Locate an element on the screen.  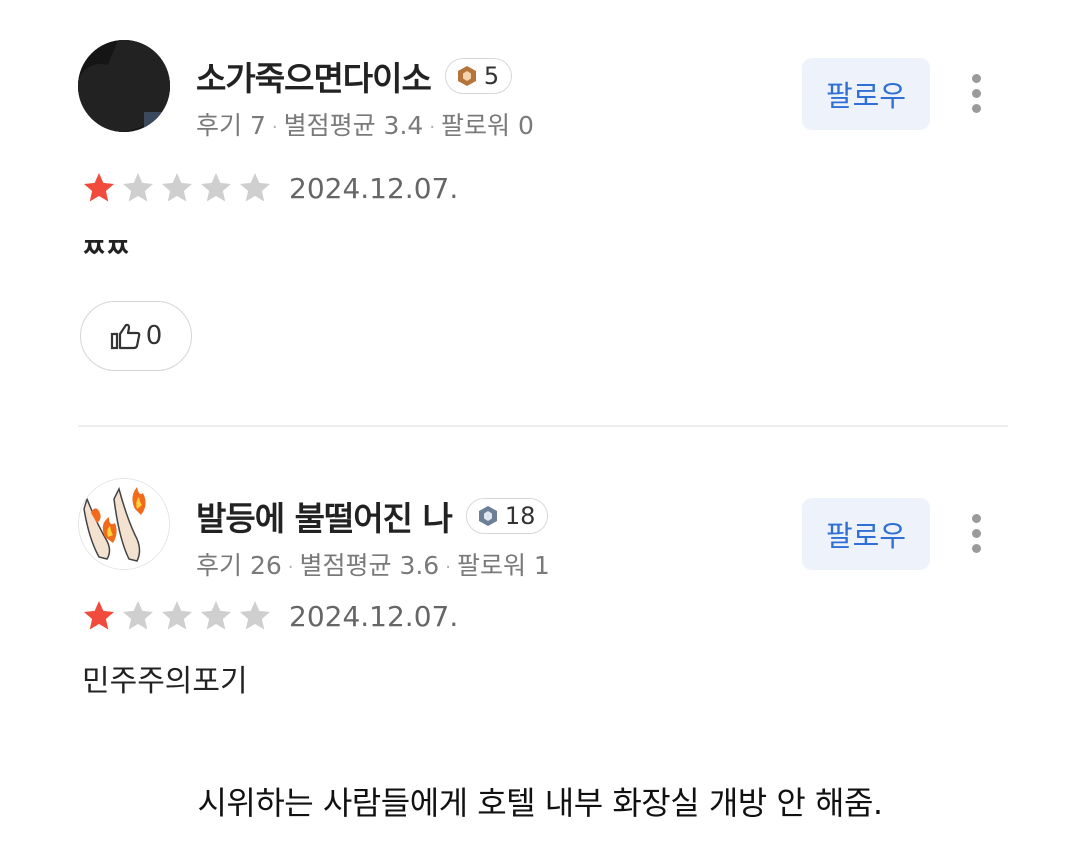
level-badge: 5 is located at coordinates (478, 76).